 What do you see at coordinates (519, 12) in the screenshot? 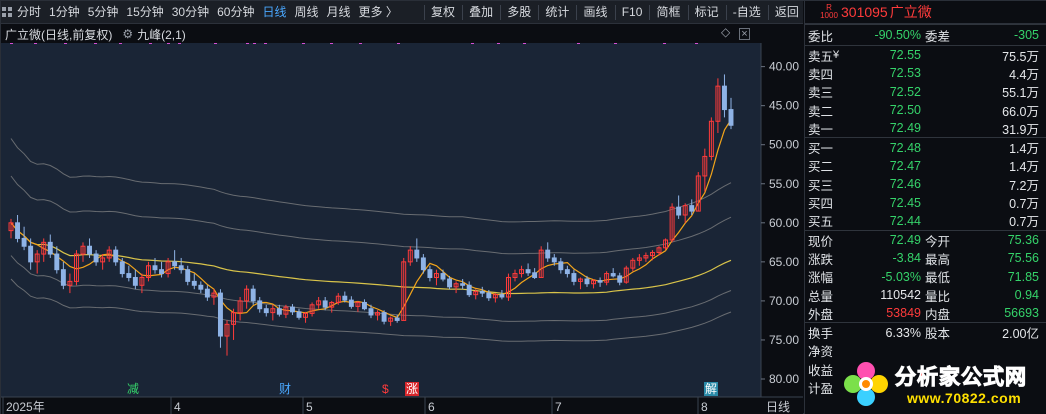
I see `multi-stock-button: 多股` at bounding box center [519, 12].